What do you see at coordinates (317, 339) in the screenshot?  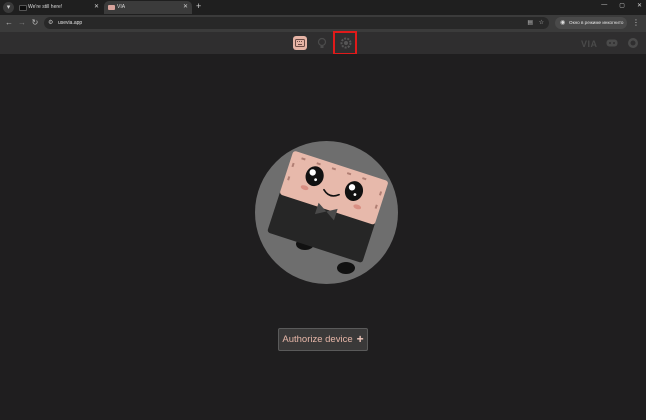 I see `authorize-device-label: Authorize device` at bounding box center [317, 339].